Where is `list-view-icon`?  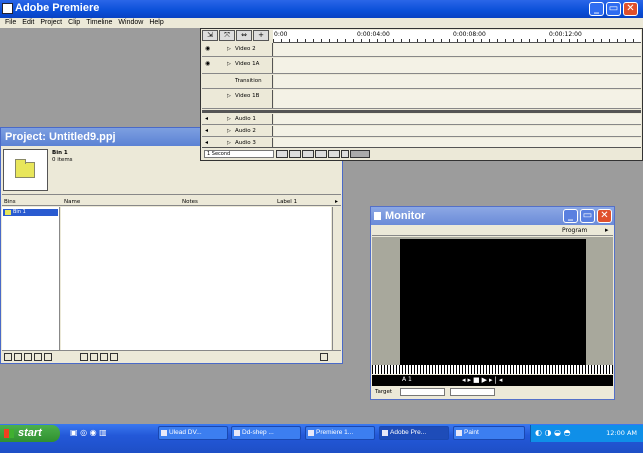 list-view-icon is located at coordinates (84, 357).